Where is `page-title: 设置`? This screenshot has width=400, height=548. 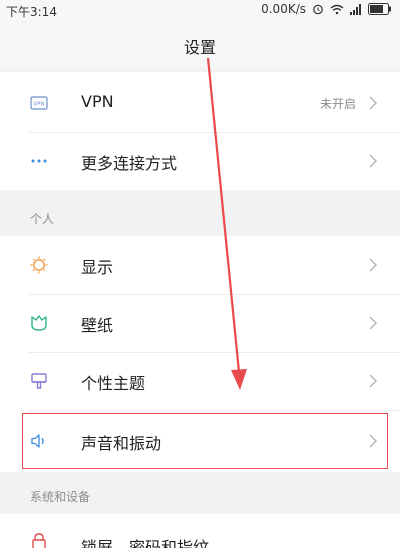 page-title: 设置 is located at coordinates (199, 47).